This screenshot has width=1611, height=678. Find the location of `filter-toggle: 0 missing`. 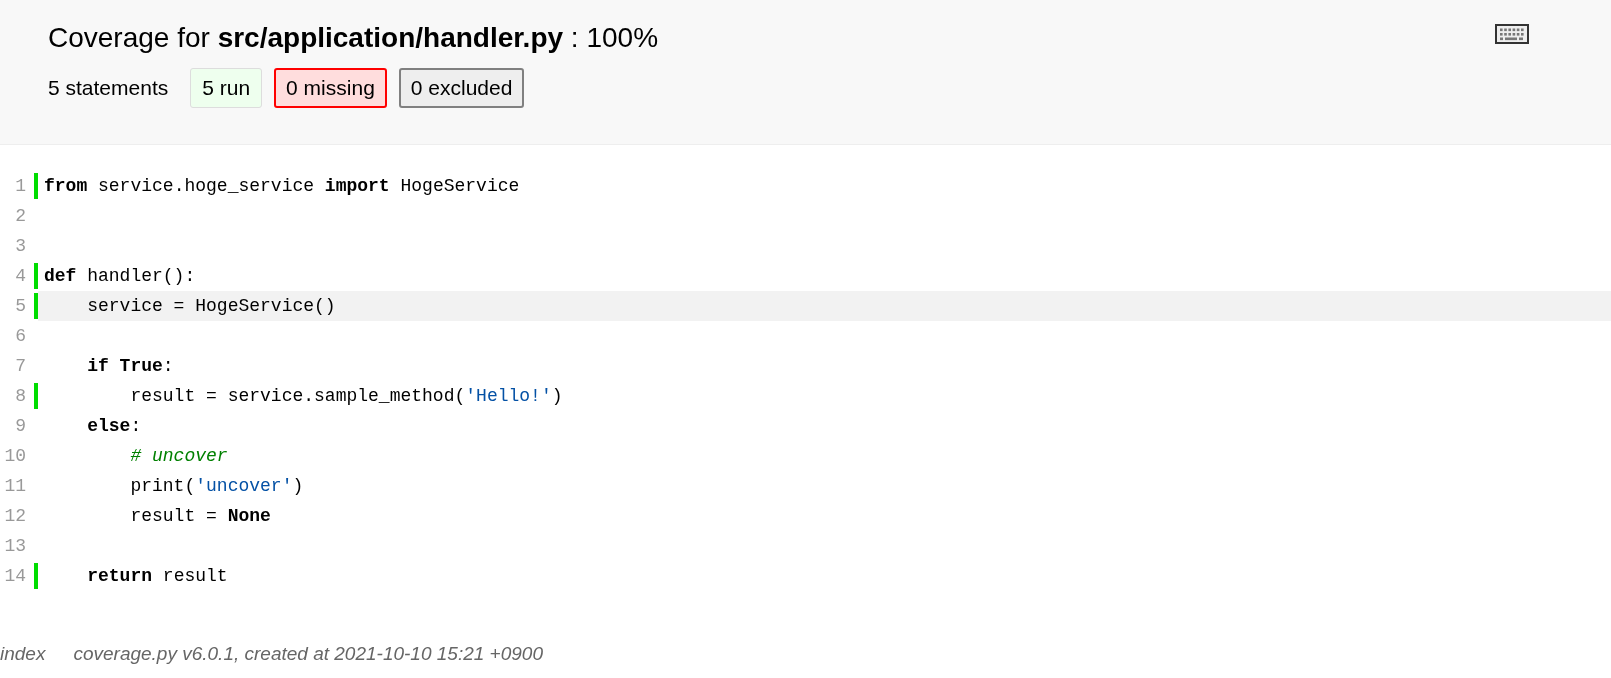

filter-toggle: 0 missing is located at coordinates (330, 88).